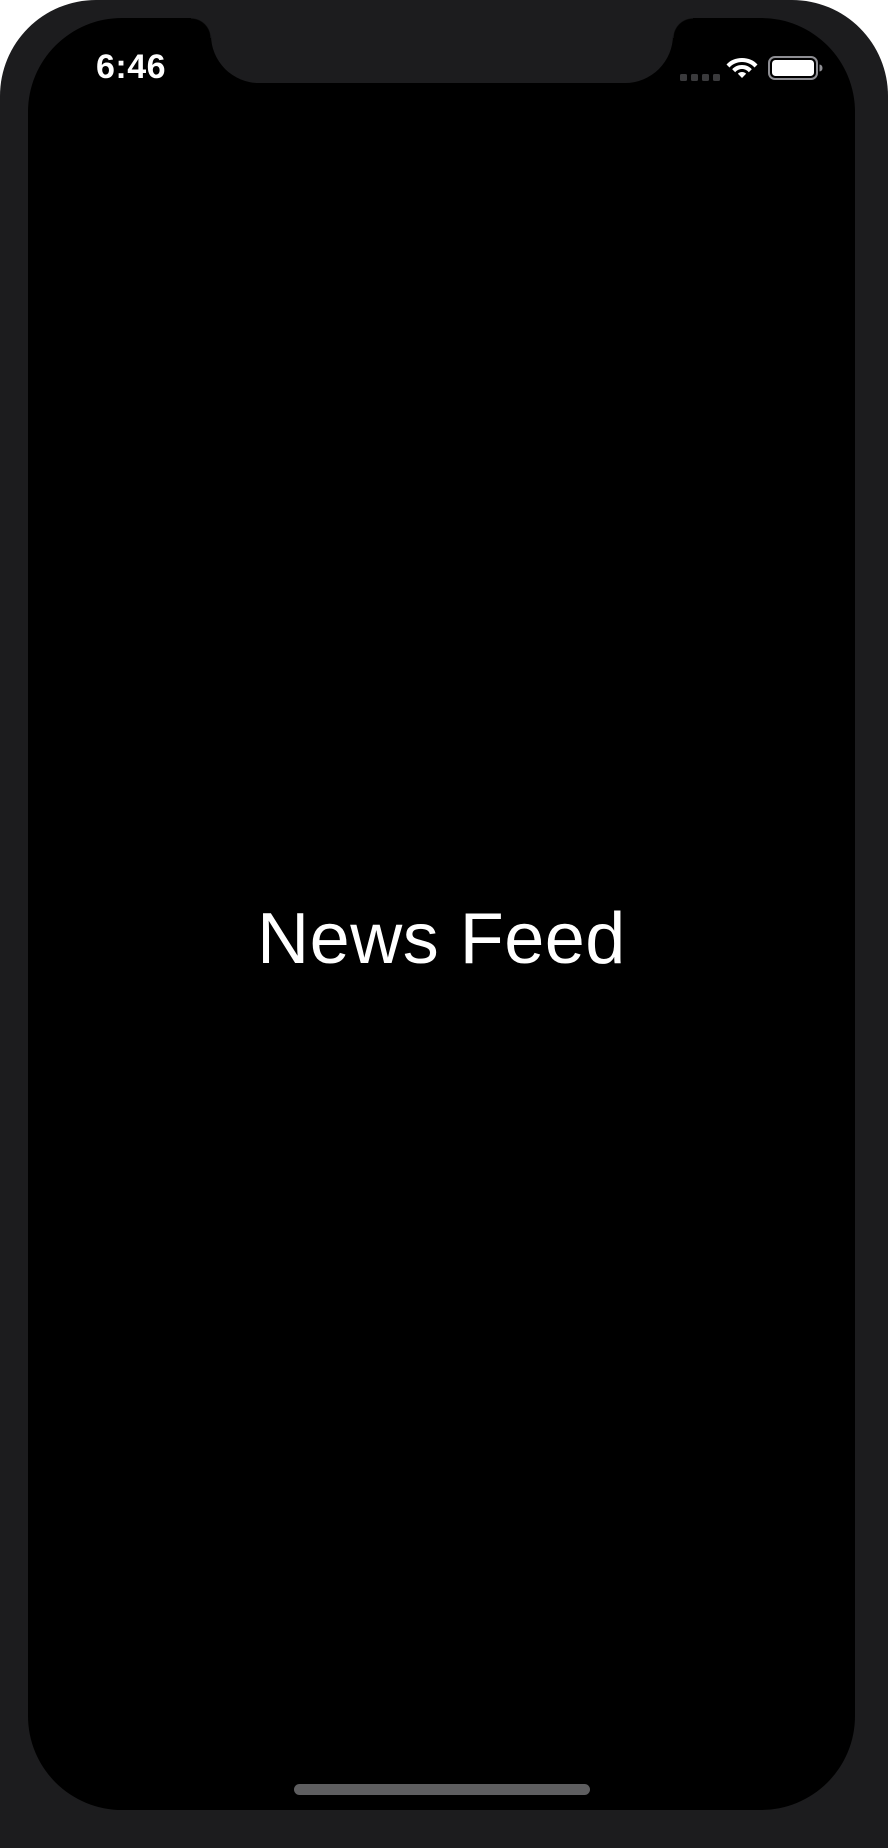  Describe the element at coordinates (795, 68) in the screenshot. I see `battery-icon` at that location.